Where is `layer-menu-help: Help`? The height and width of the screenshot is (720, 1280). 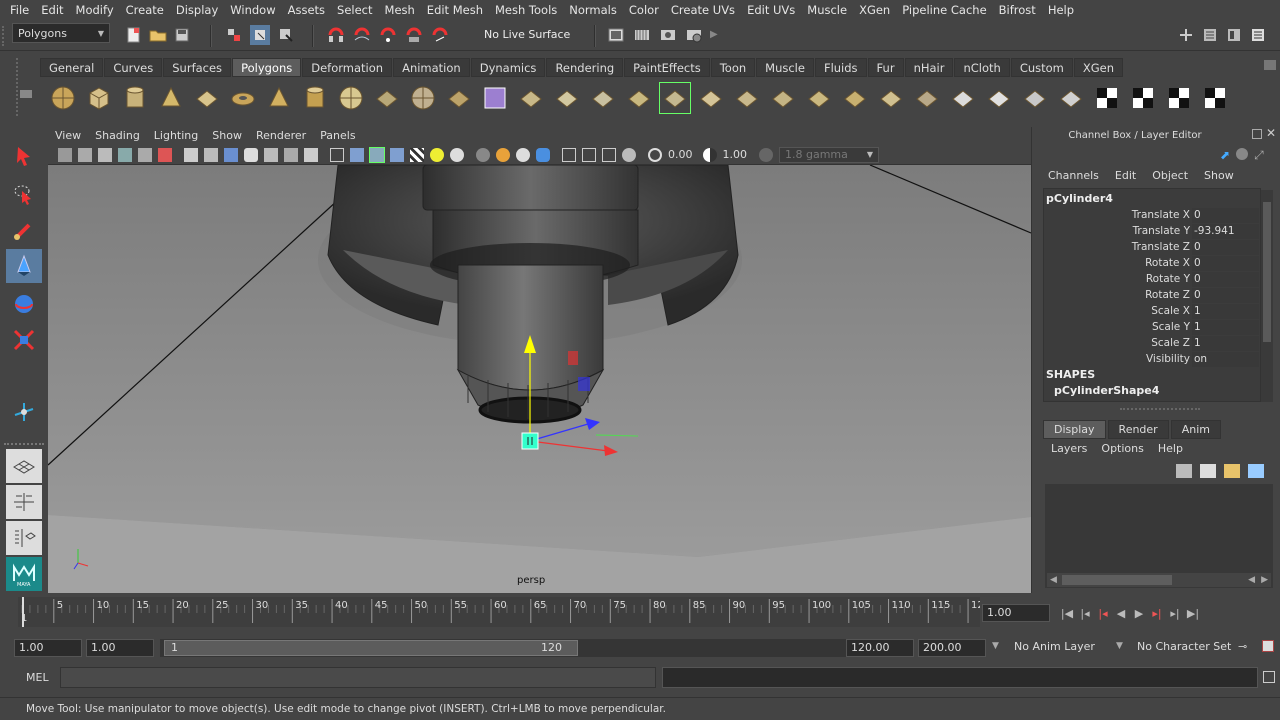 layer-menu-help: Help is located at coordinates (1170, 448).